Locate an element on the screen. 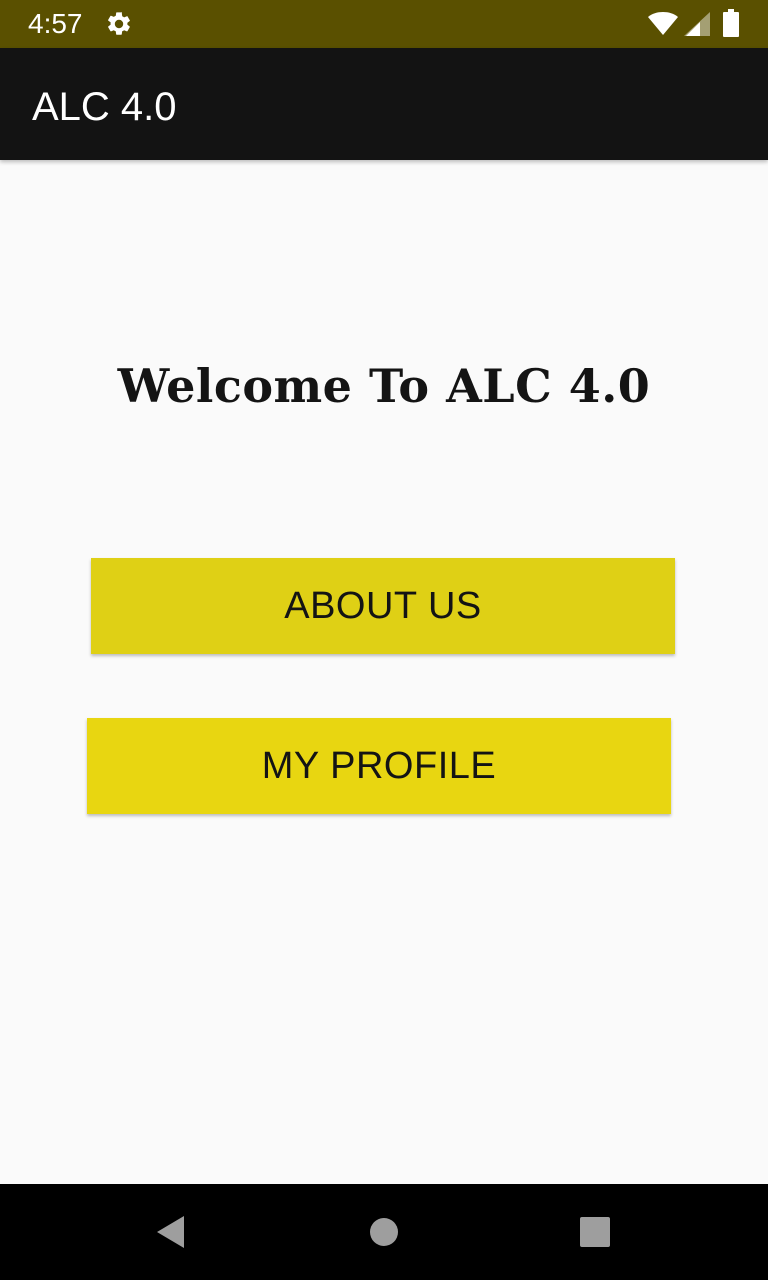 This screenshot has height=1280, width=768. recents-icon is located at coordinates (595, 1232).